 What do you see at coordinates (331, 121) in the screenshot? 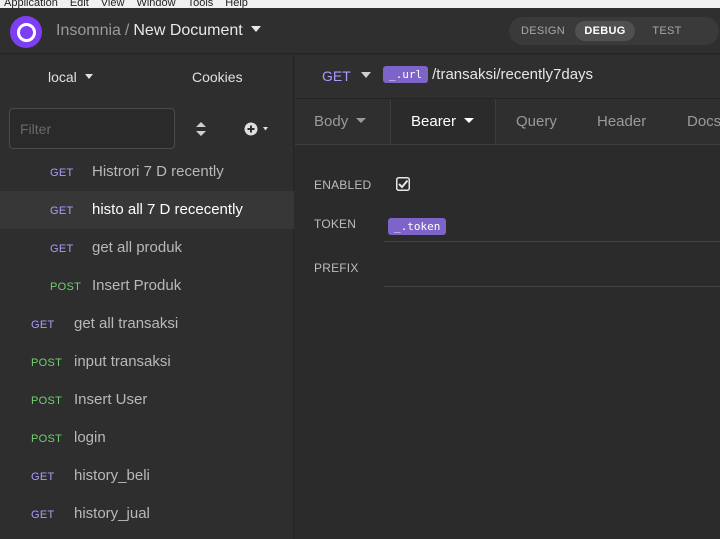
I see `tab-body-label: Body` at bounding box center [331, 121].